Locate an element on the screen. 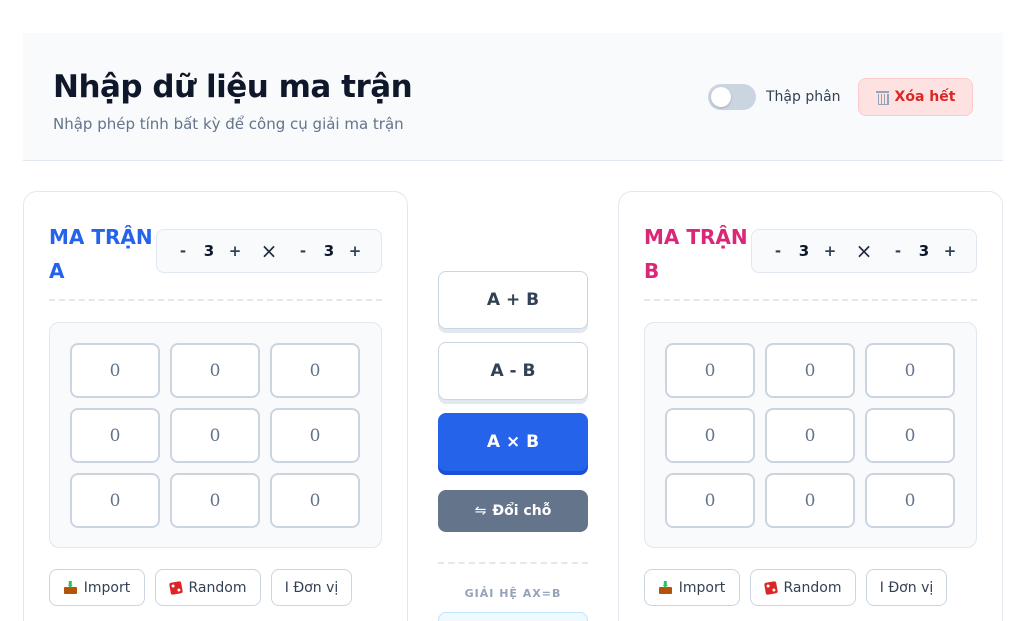  matrix-b-actions: Import Random I Đơn vị is located at coordinates (795, 587).